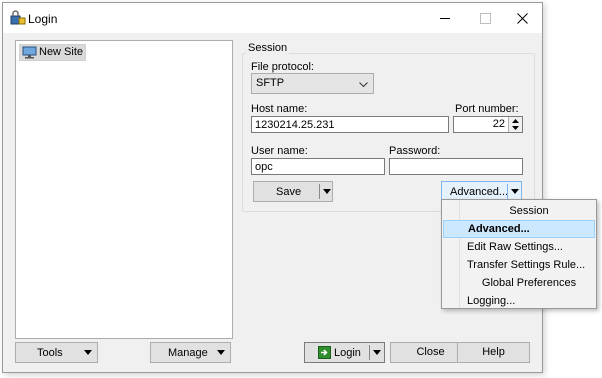 The width and height of the screenshot is (602, 378). What do you see at coordinates (487, 109) in the screenshot?
I see `port-number-label: Port number:` at bounding box center [487, 109].